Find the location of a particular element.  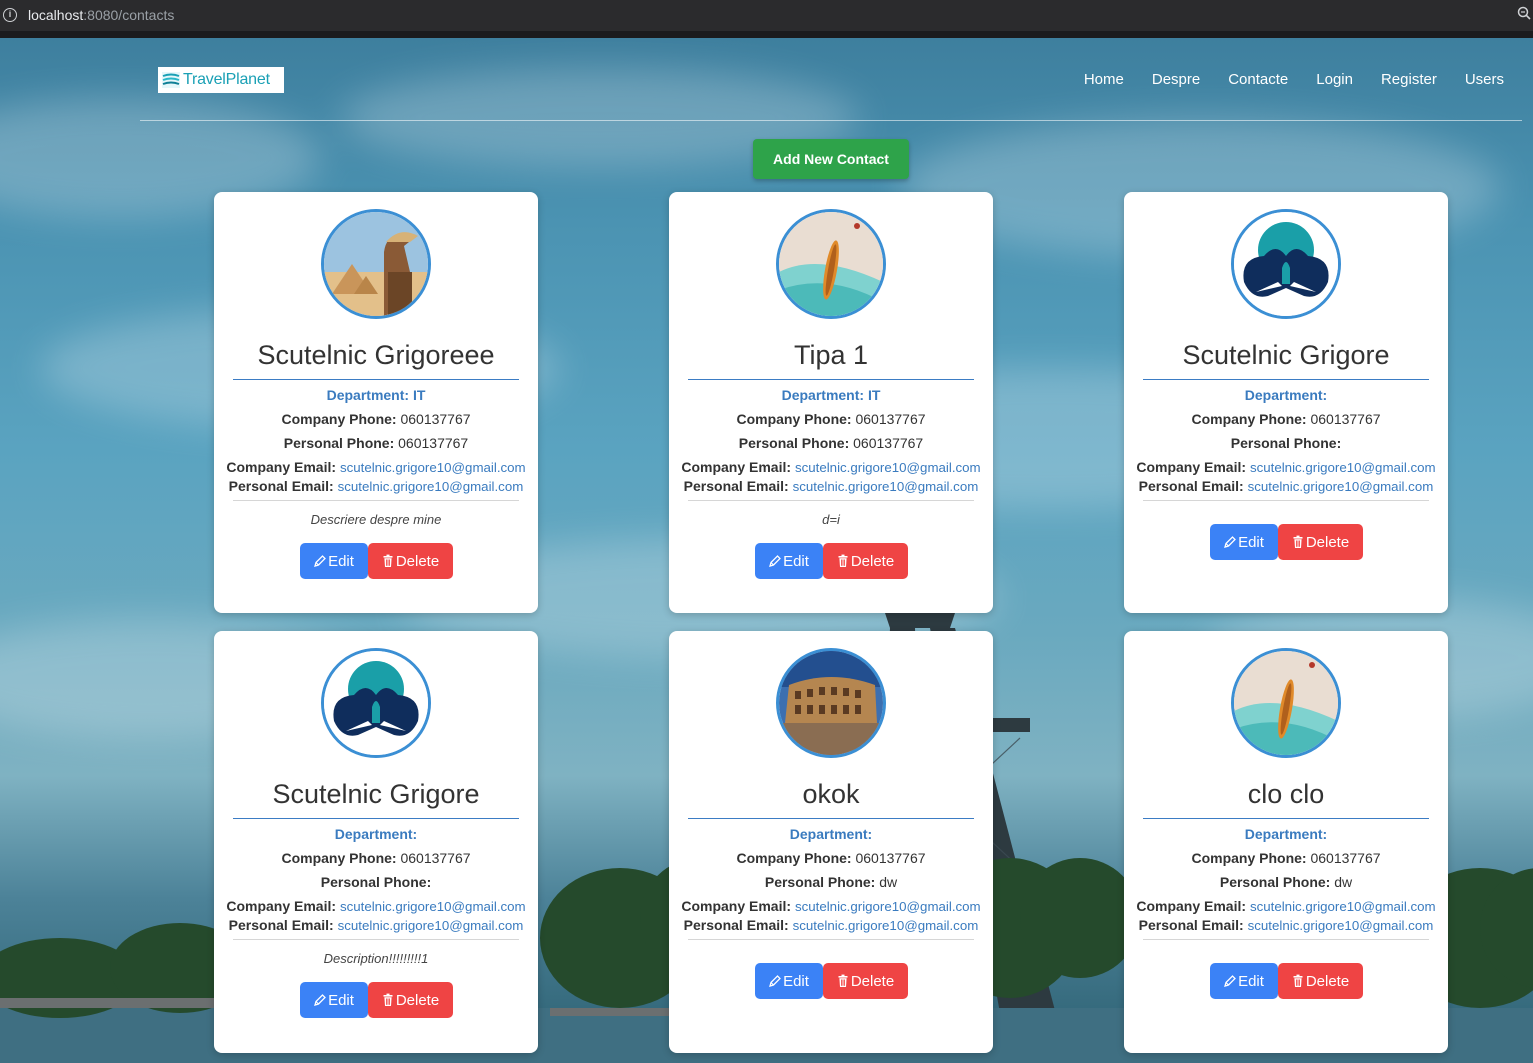

add-new-contact-button: Add New Contact is located at coordinates (831, 159).